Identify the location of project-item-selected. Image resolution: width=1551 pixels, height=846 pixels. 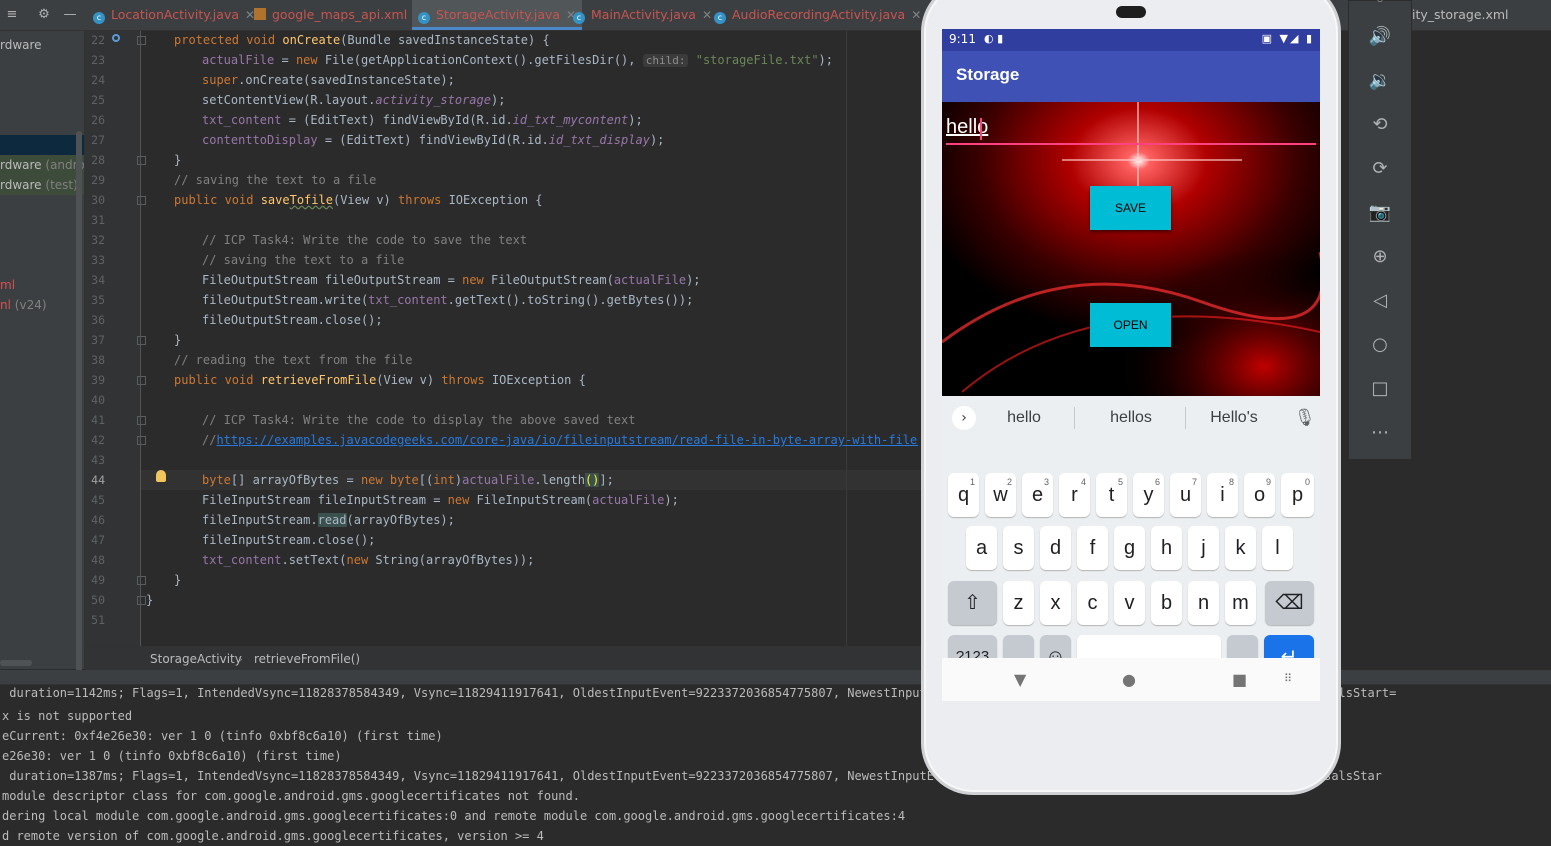
(42, 145).